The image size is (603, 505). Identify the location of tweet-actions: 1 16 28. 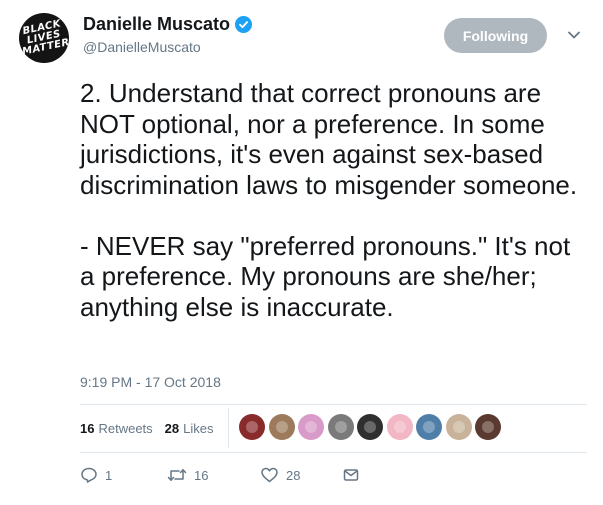
(220, 475).